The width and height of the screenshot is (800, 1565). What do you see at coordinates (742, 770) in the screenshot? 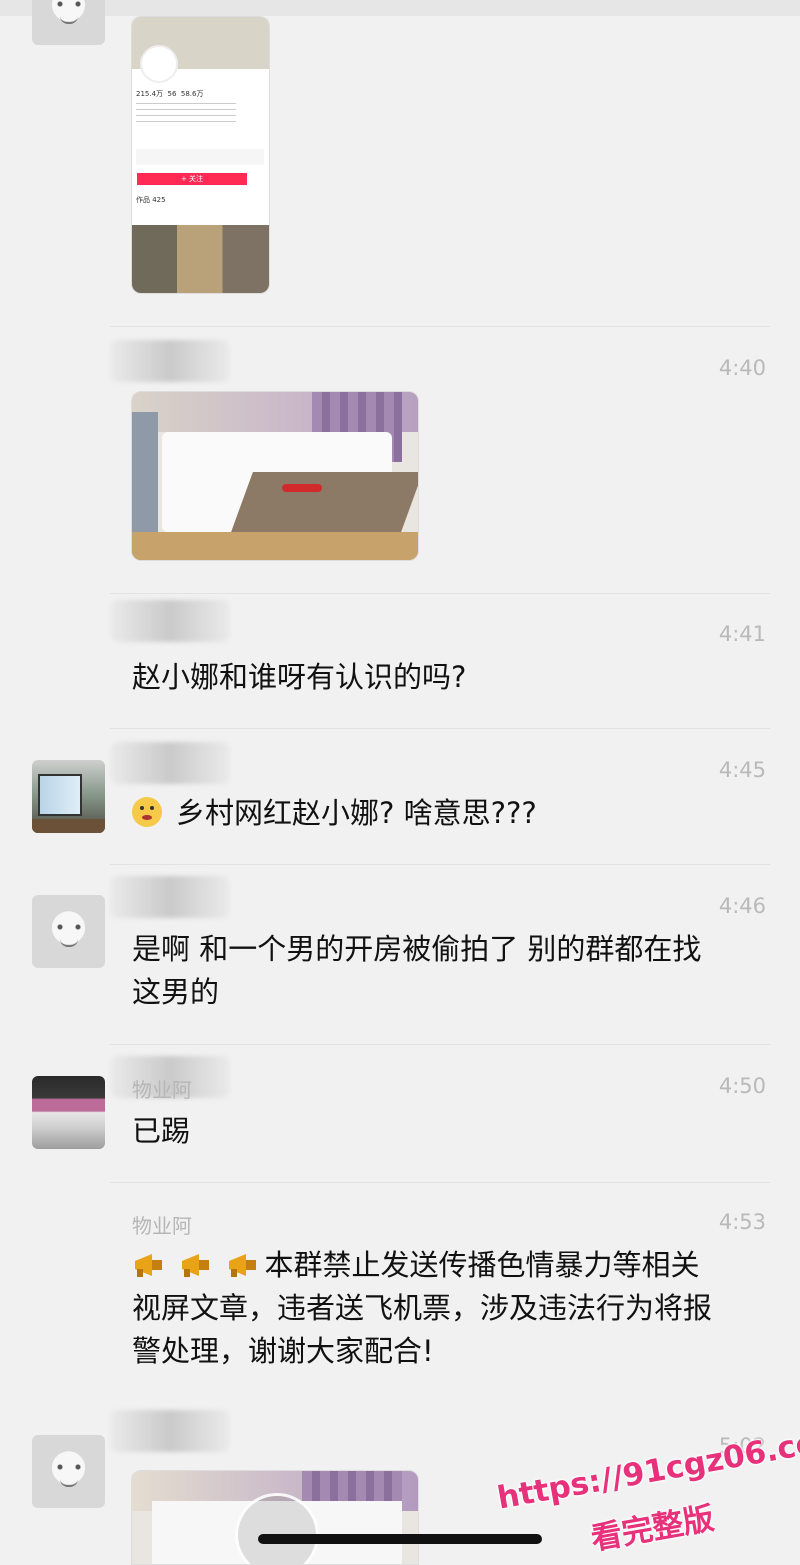
I see `message-time: 4:45` at bounding box center [742, 770].